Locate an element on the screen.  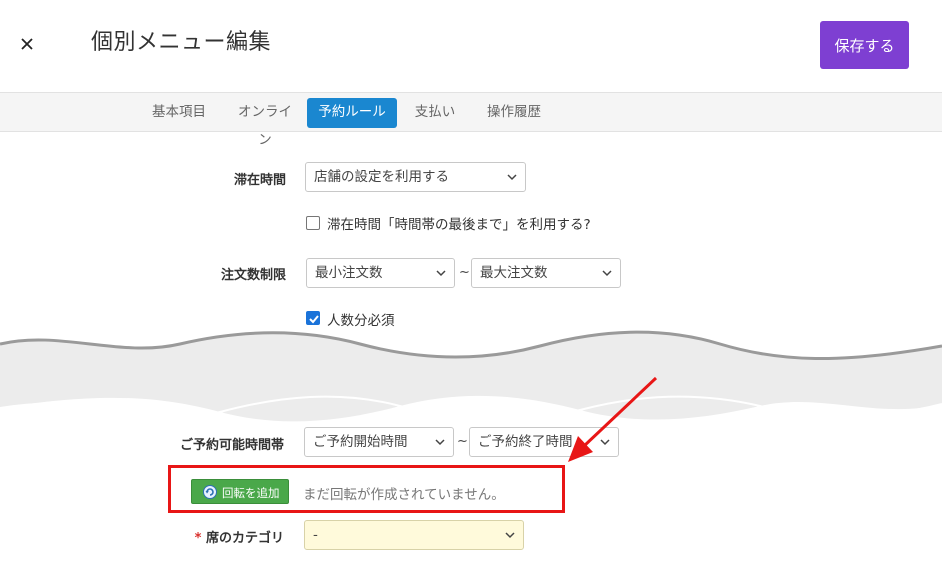
save-button: 保存する is located at coordinates (864, 45).